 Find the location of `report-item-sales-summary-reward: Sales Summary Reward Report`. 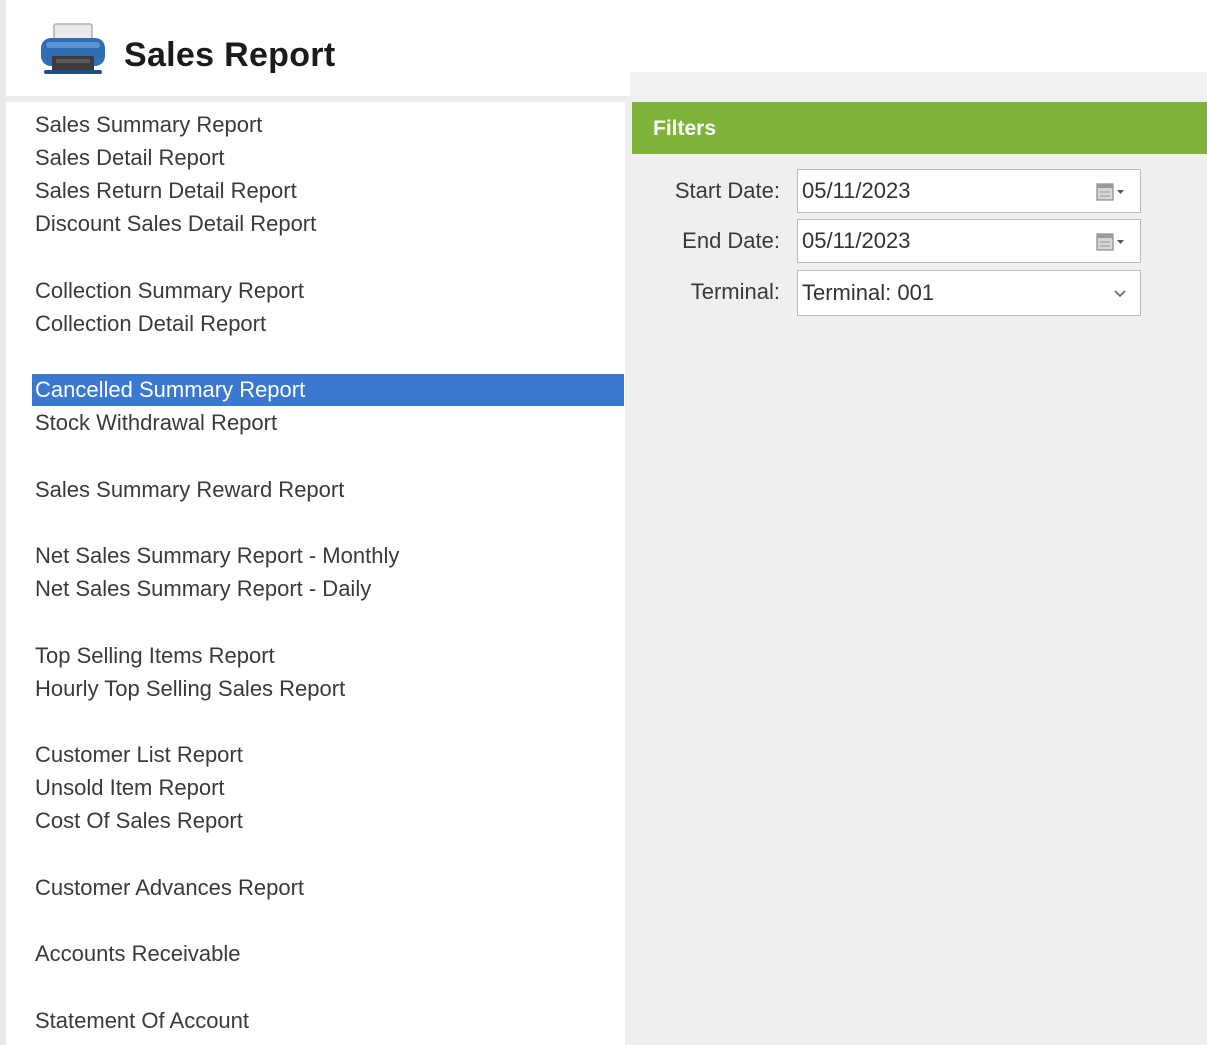

report-item-sales-summary-reward: Sales Summary Reward Report is located at coordinates (328, 490).